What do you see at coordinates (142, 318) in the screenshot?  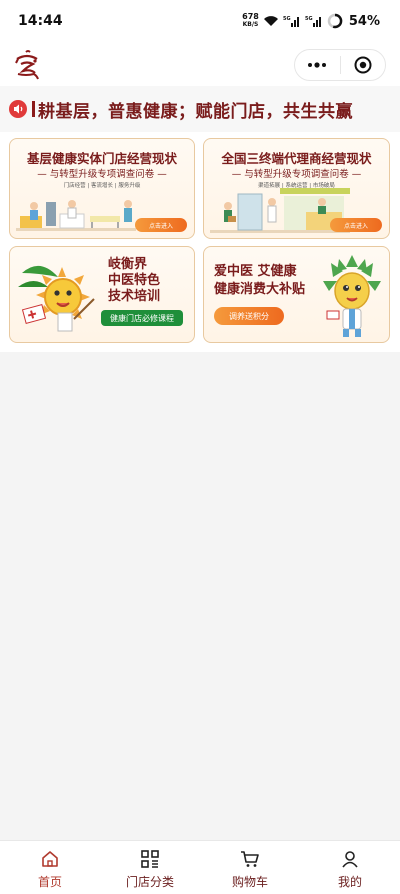 I see `training-course-button: 健康门店必修课程` at bounding box center [142, 318].